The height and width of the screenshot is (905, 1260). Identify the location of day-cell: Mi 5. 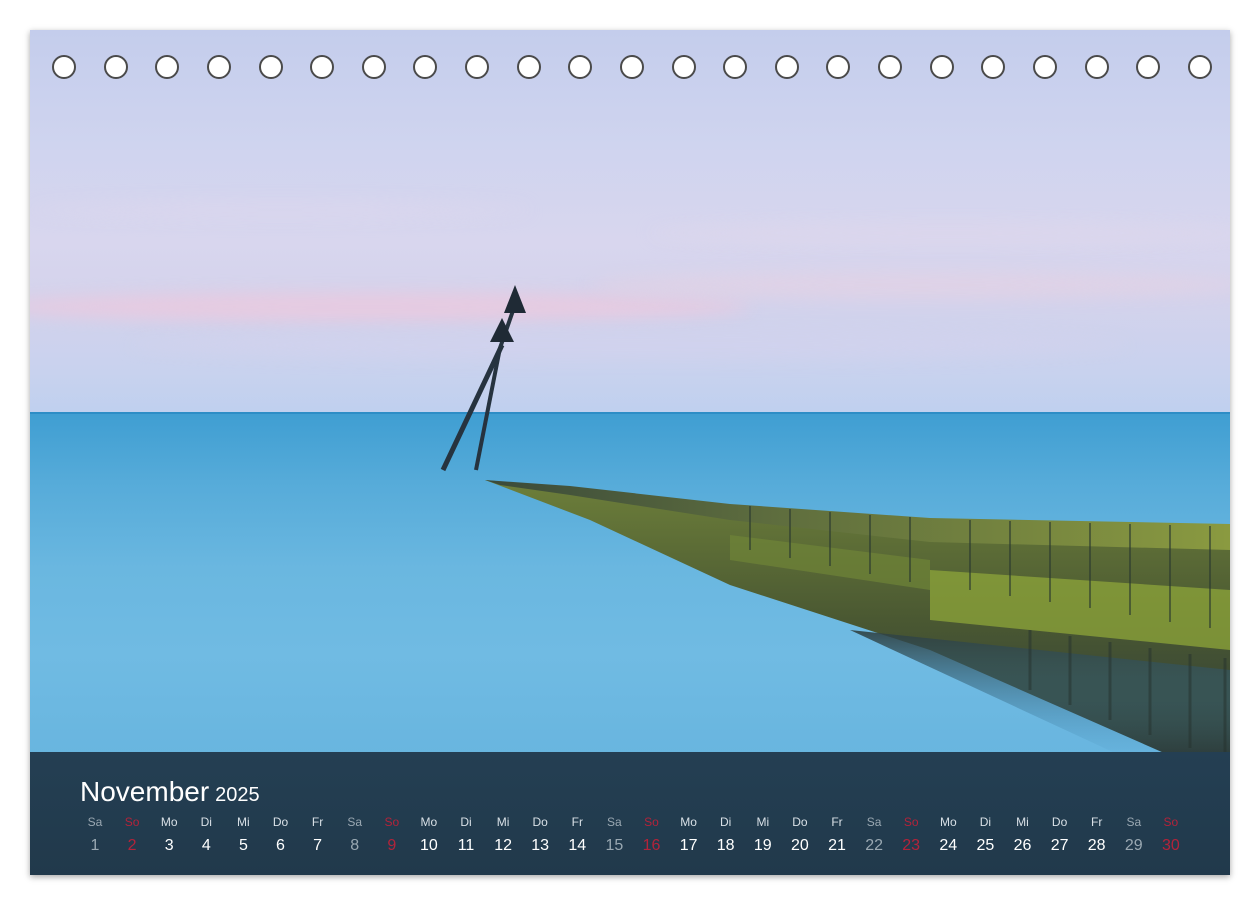
(243, 835).